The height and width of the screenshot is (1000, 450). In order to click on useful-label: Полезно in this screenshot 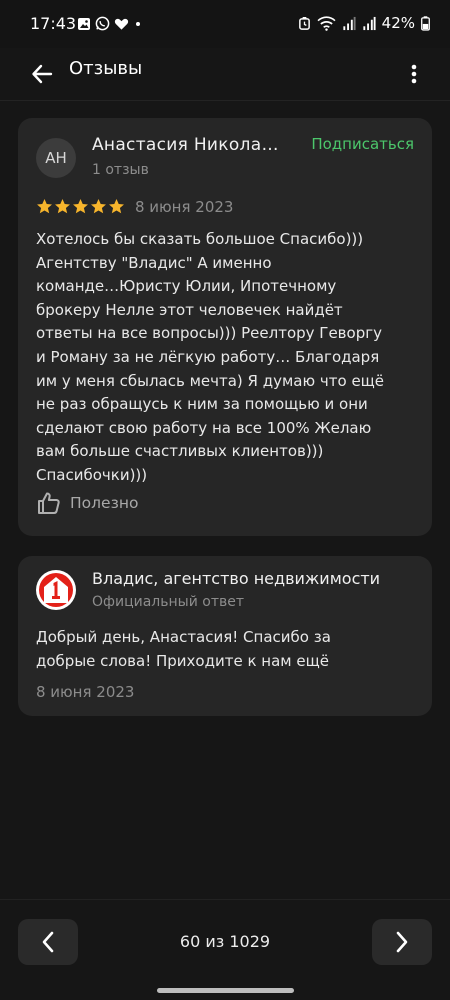, I will do `click(104, 503)`.